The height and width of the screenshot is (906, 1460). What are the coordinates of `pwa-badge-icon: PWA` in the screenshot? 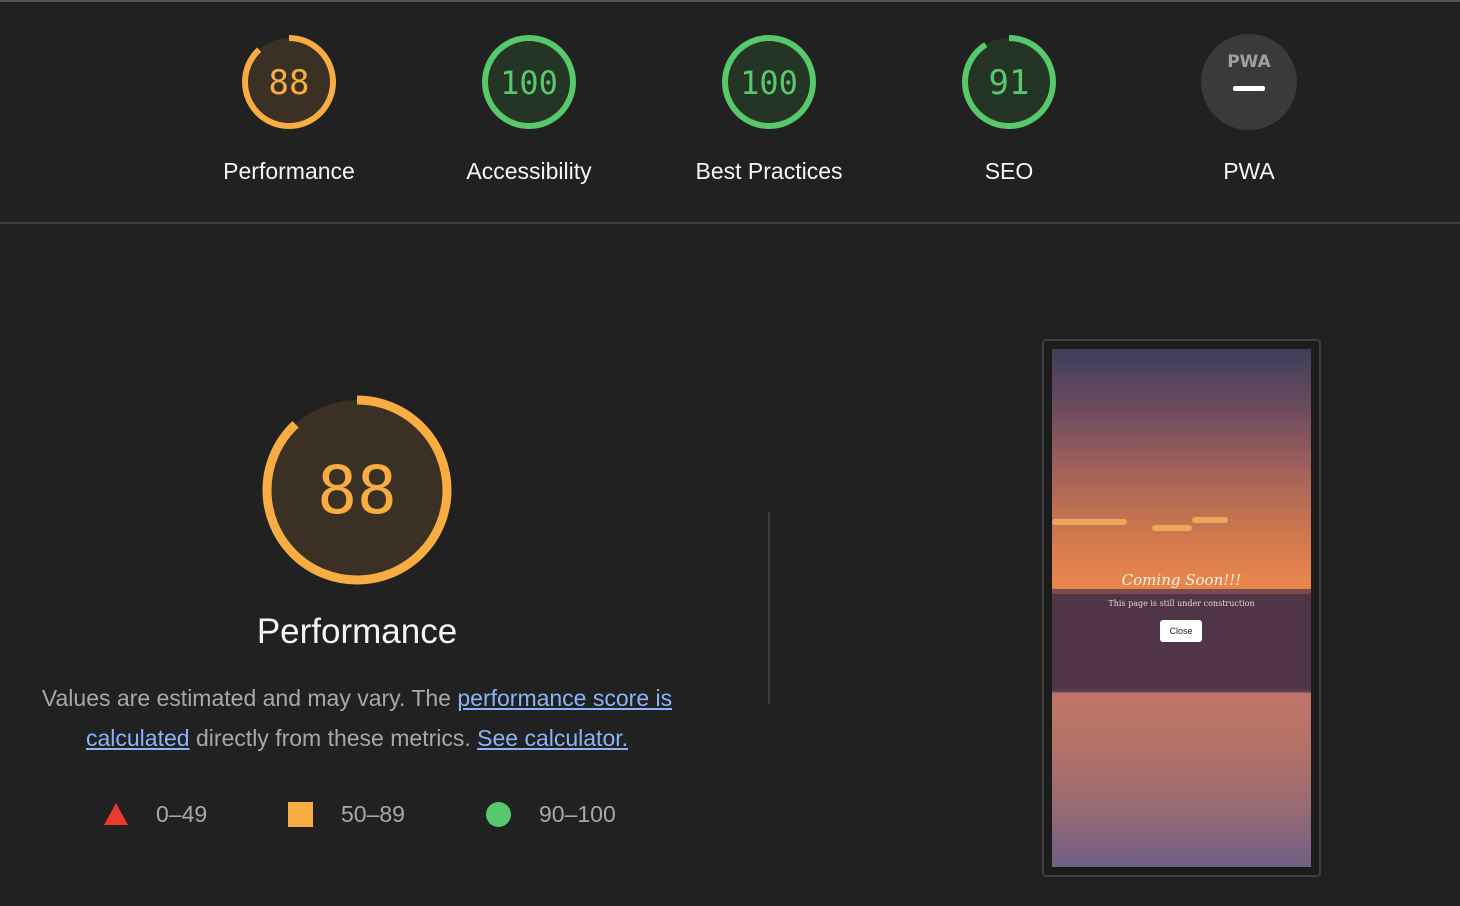 It's located at (1249, 82).